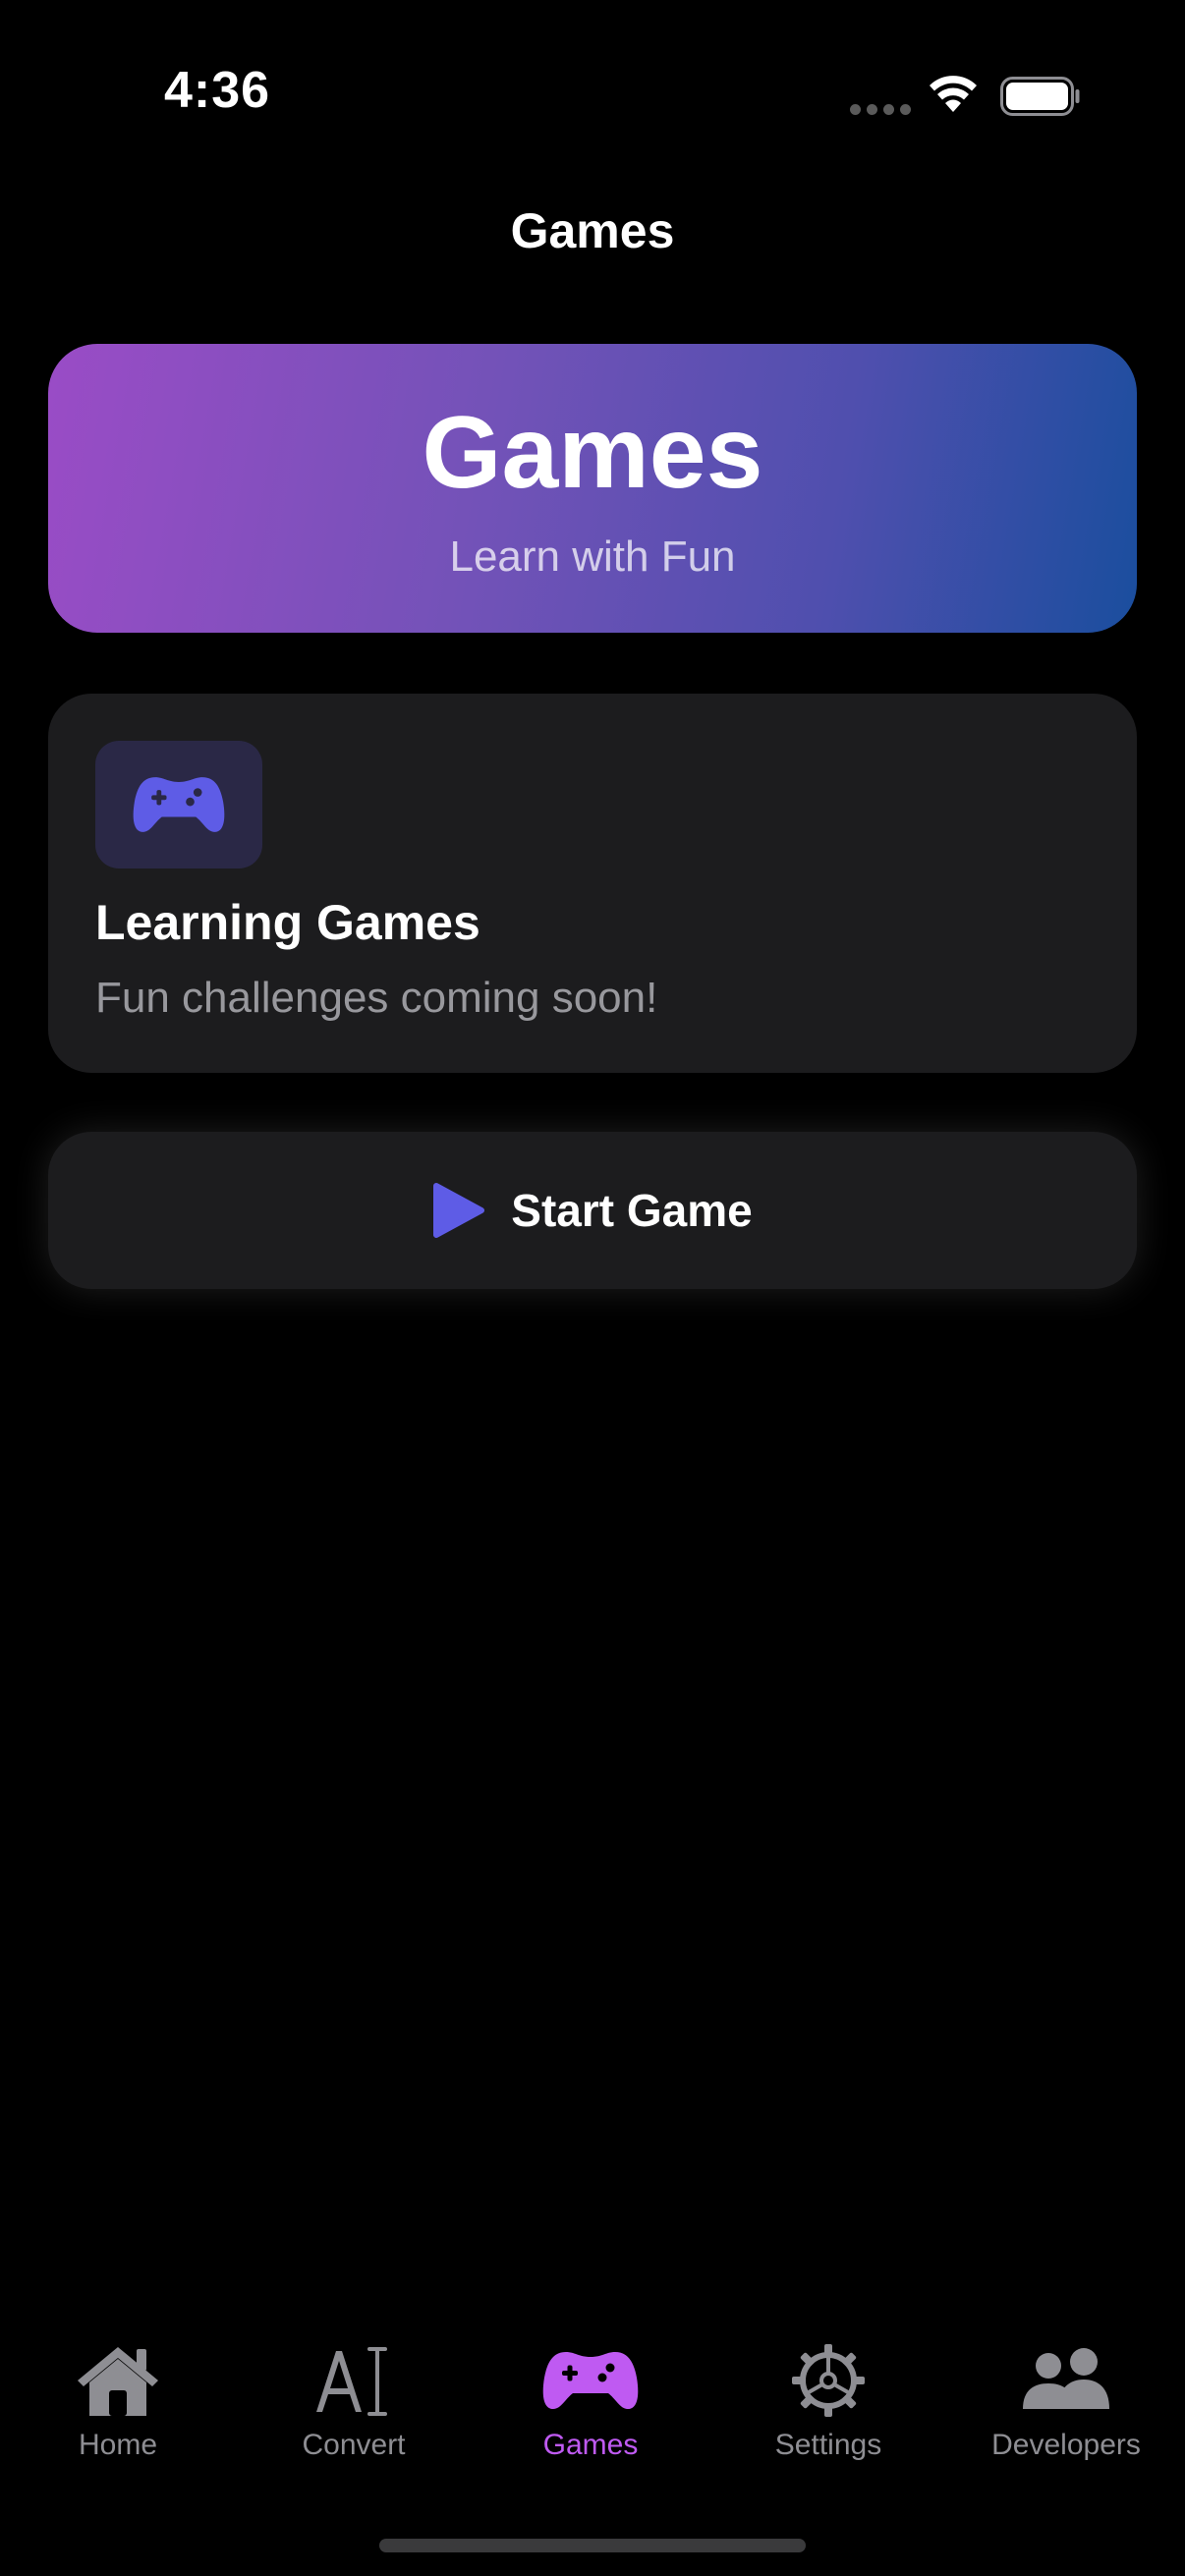 The height and width of the screenshot is (2576, 1185). I want to click on tab-home: Home, so click(118, 2412).